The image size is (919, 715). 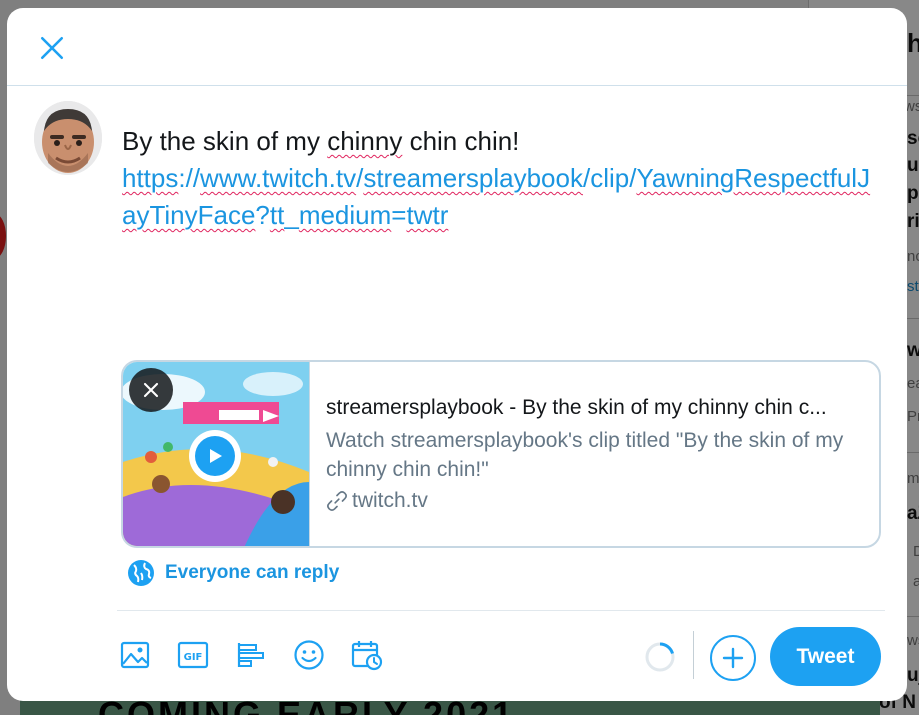 I want to click on gif-icon: GIF, so click(x=193, y=655).